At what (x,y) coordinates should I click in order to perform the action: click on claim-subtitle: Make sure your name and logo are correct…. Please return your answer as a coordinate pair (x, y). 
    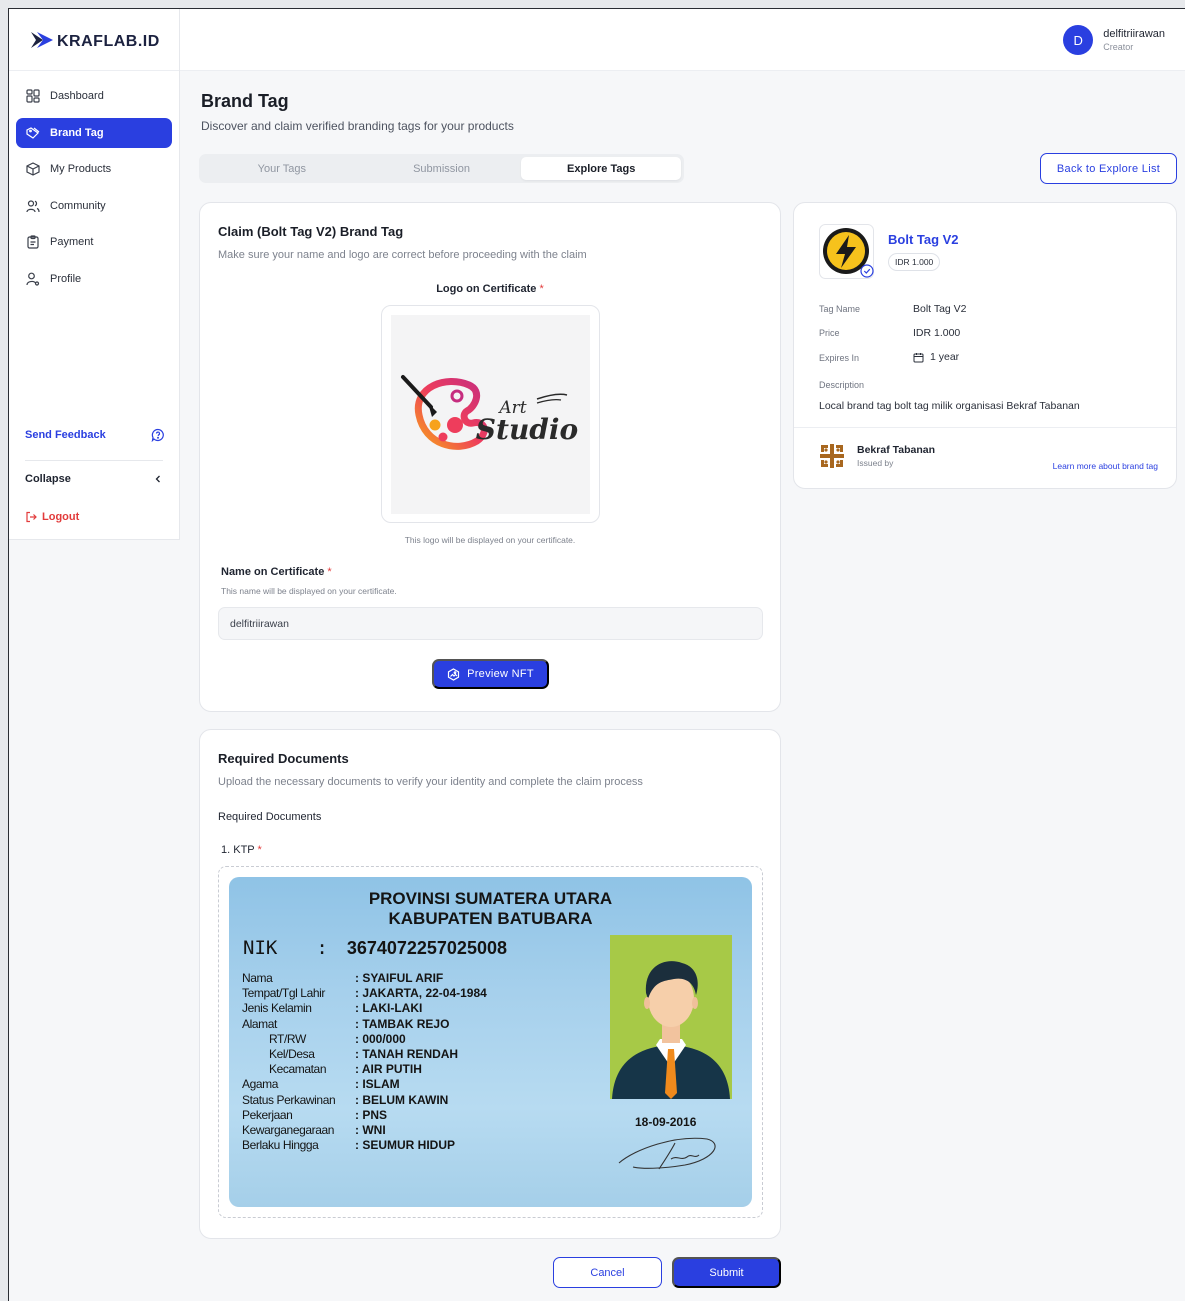
    Looking at the image, I should click on (402, 255).